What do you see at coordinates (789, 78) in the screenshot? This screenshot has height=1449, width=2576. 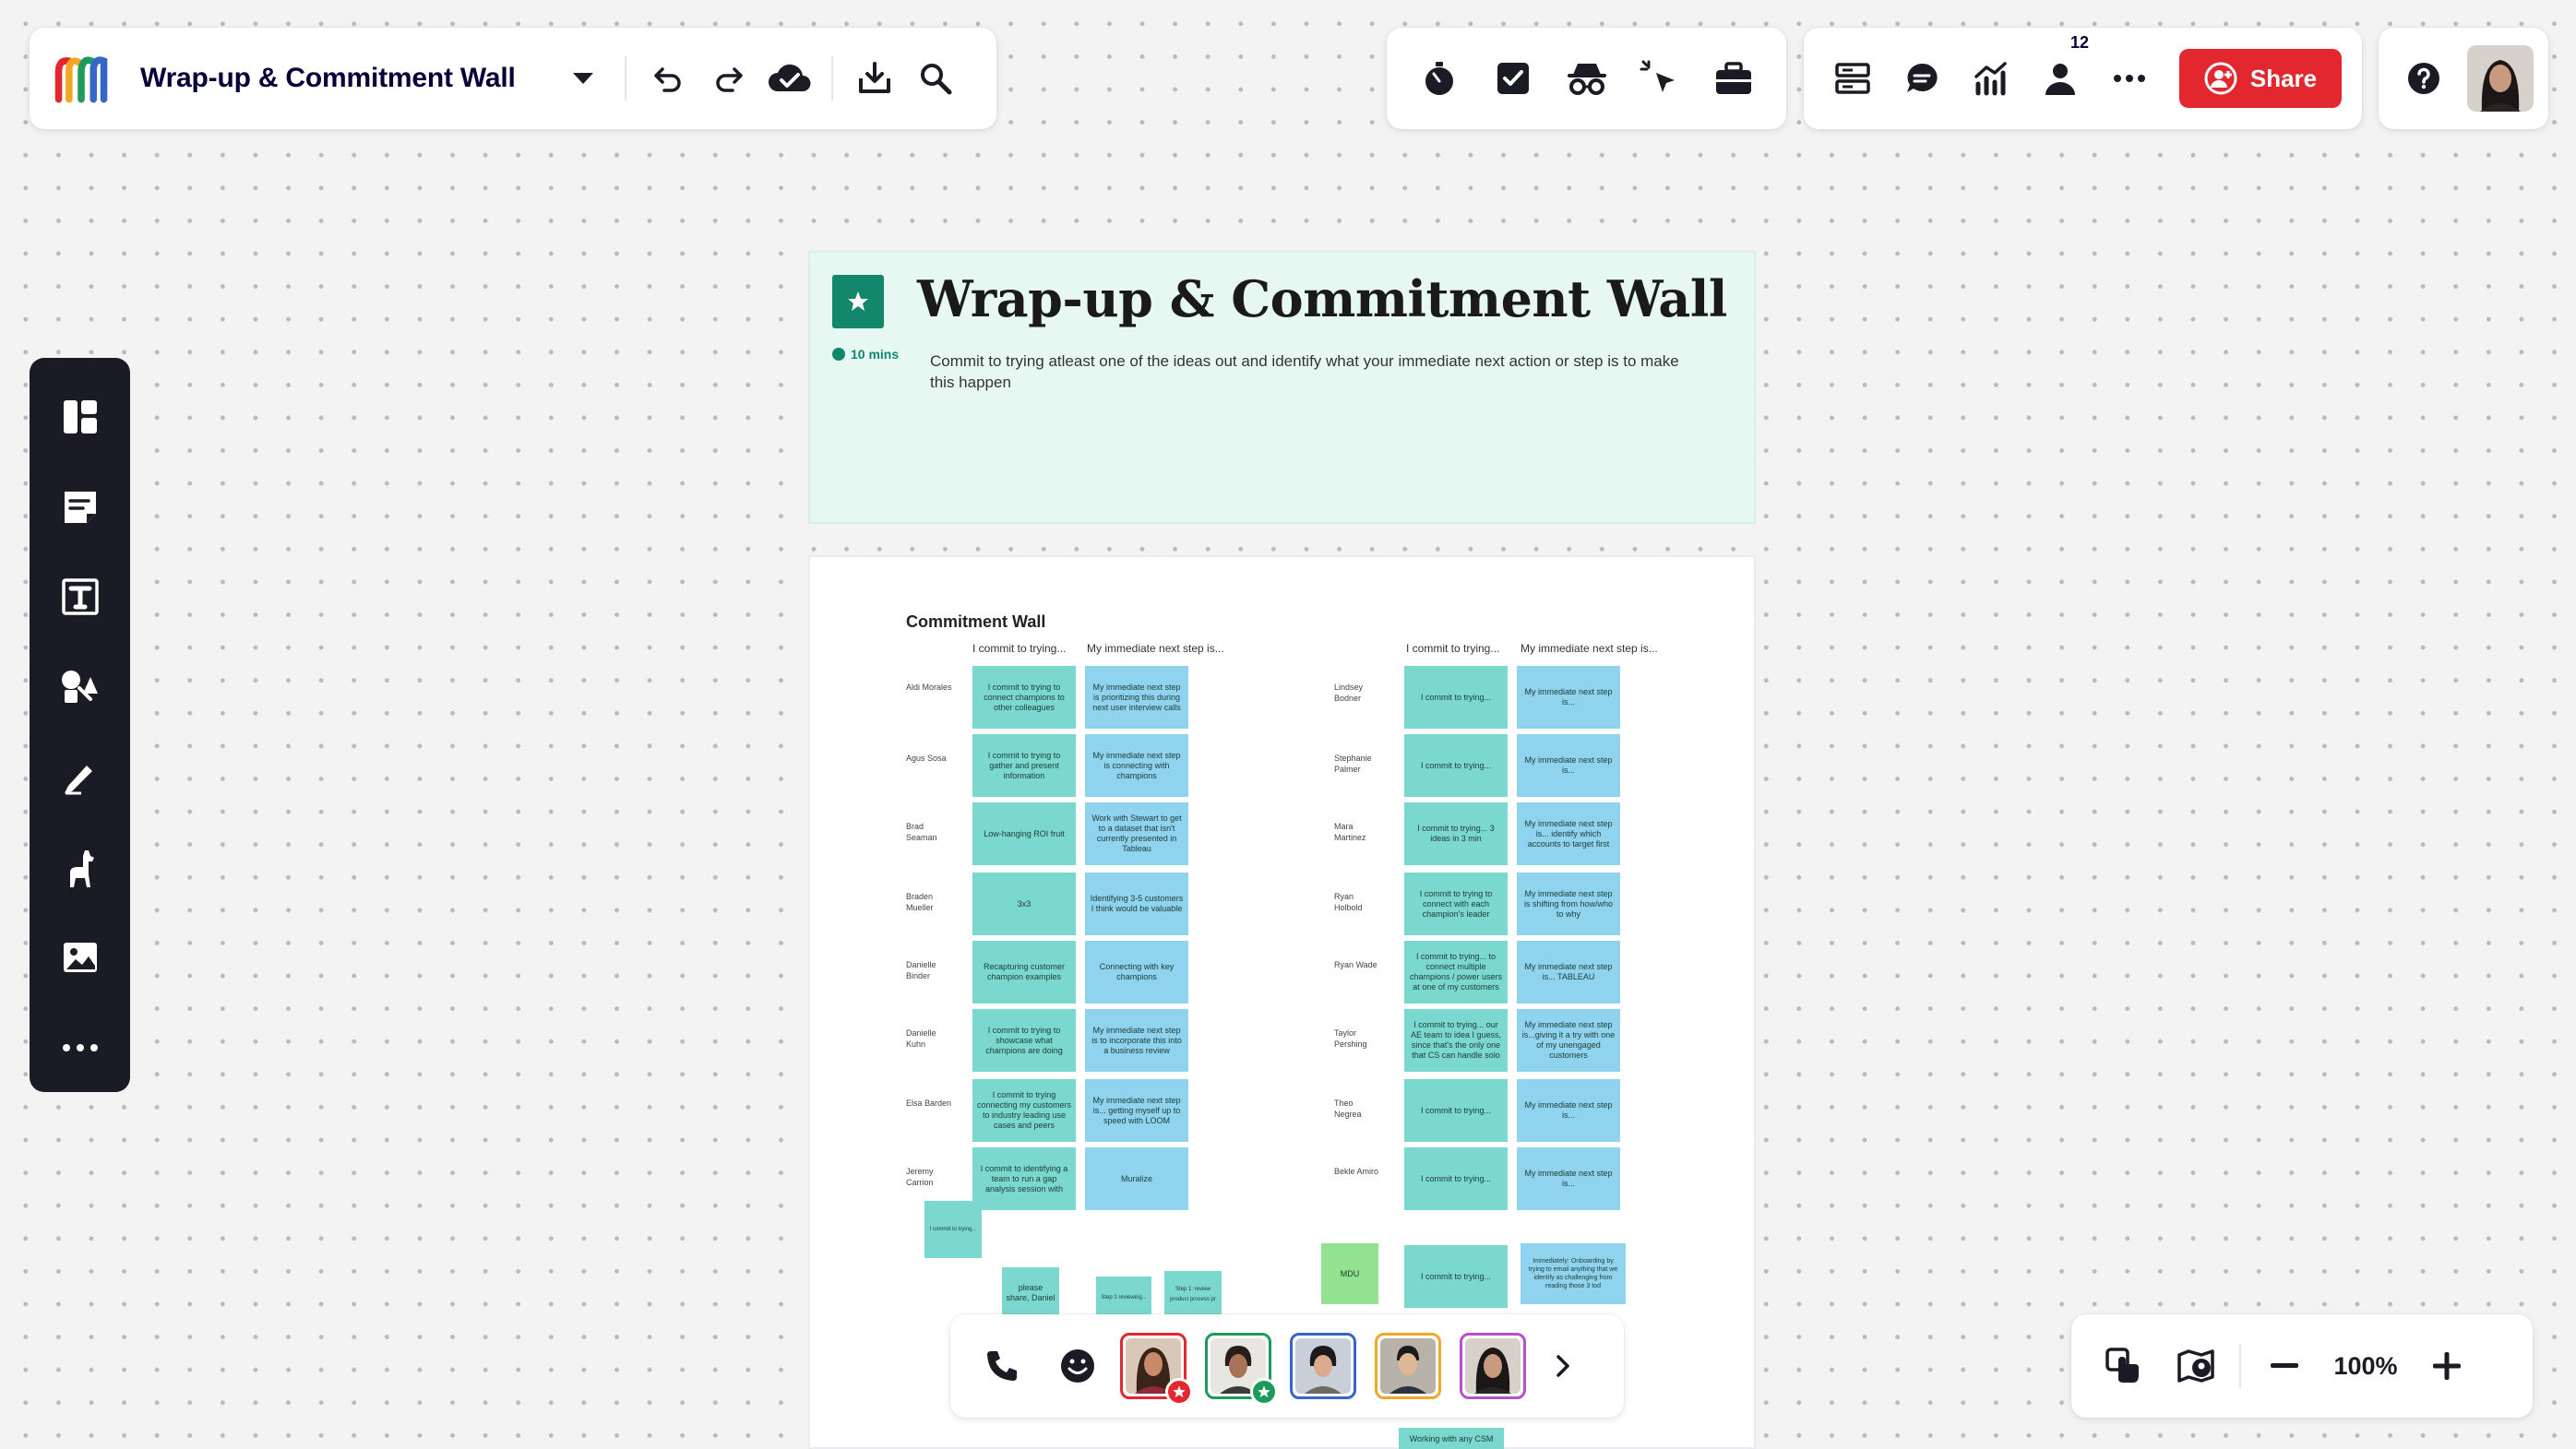 I see `cloud-saved-icon` at bounding box center [789, 78].